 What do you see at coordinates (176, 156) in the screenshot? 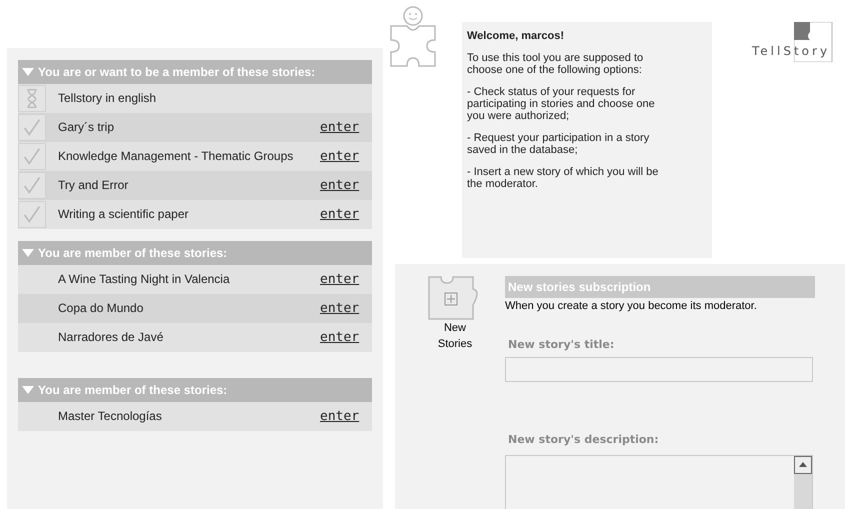
I see `story-name: Knowledge Management - Thematic Groups` at bounding box center [176, 156].